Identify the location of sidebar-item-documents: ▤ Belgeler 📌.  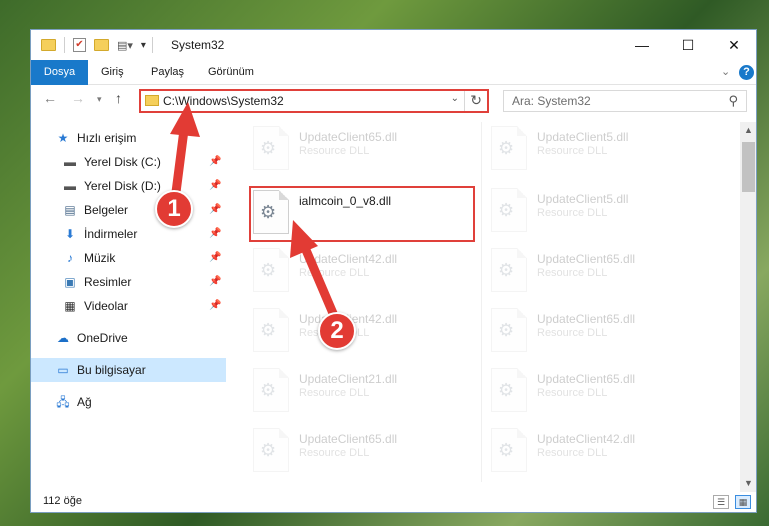
(128, 210).